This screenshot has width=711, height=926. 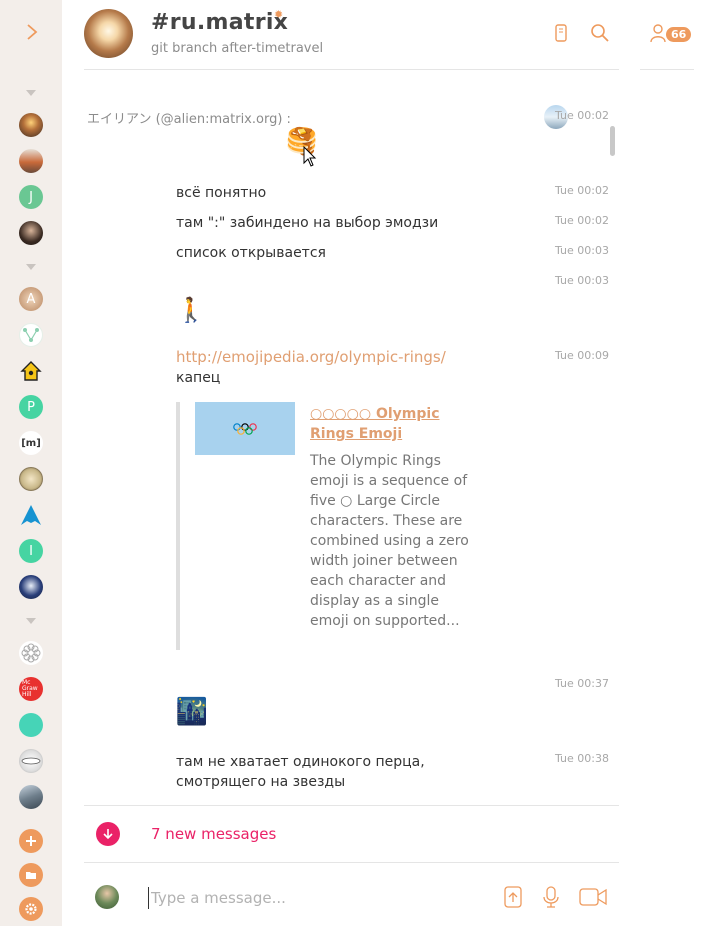 I want to click on room-topic: git branch after-timetravel, so click(x=237, y=48).